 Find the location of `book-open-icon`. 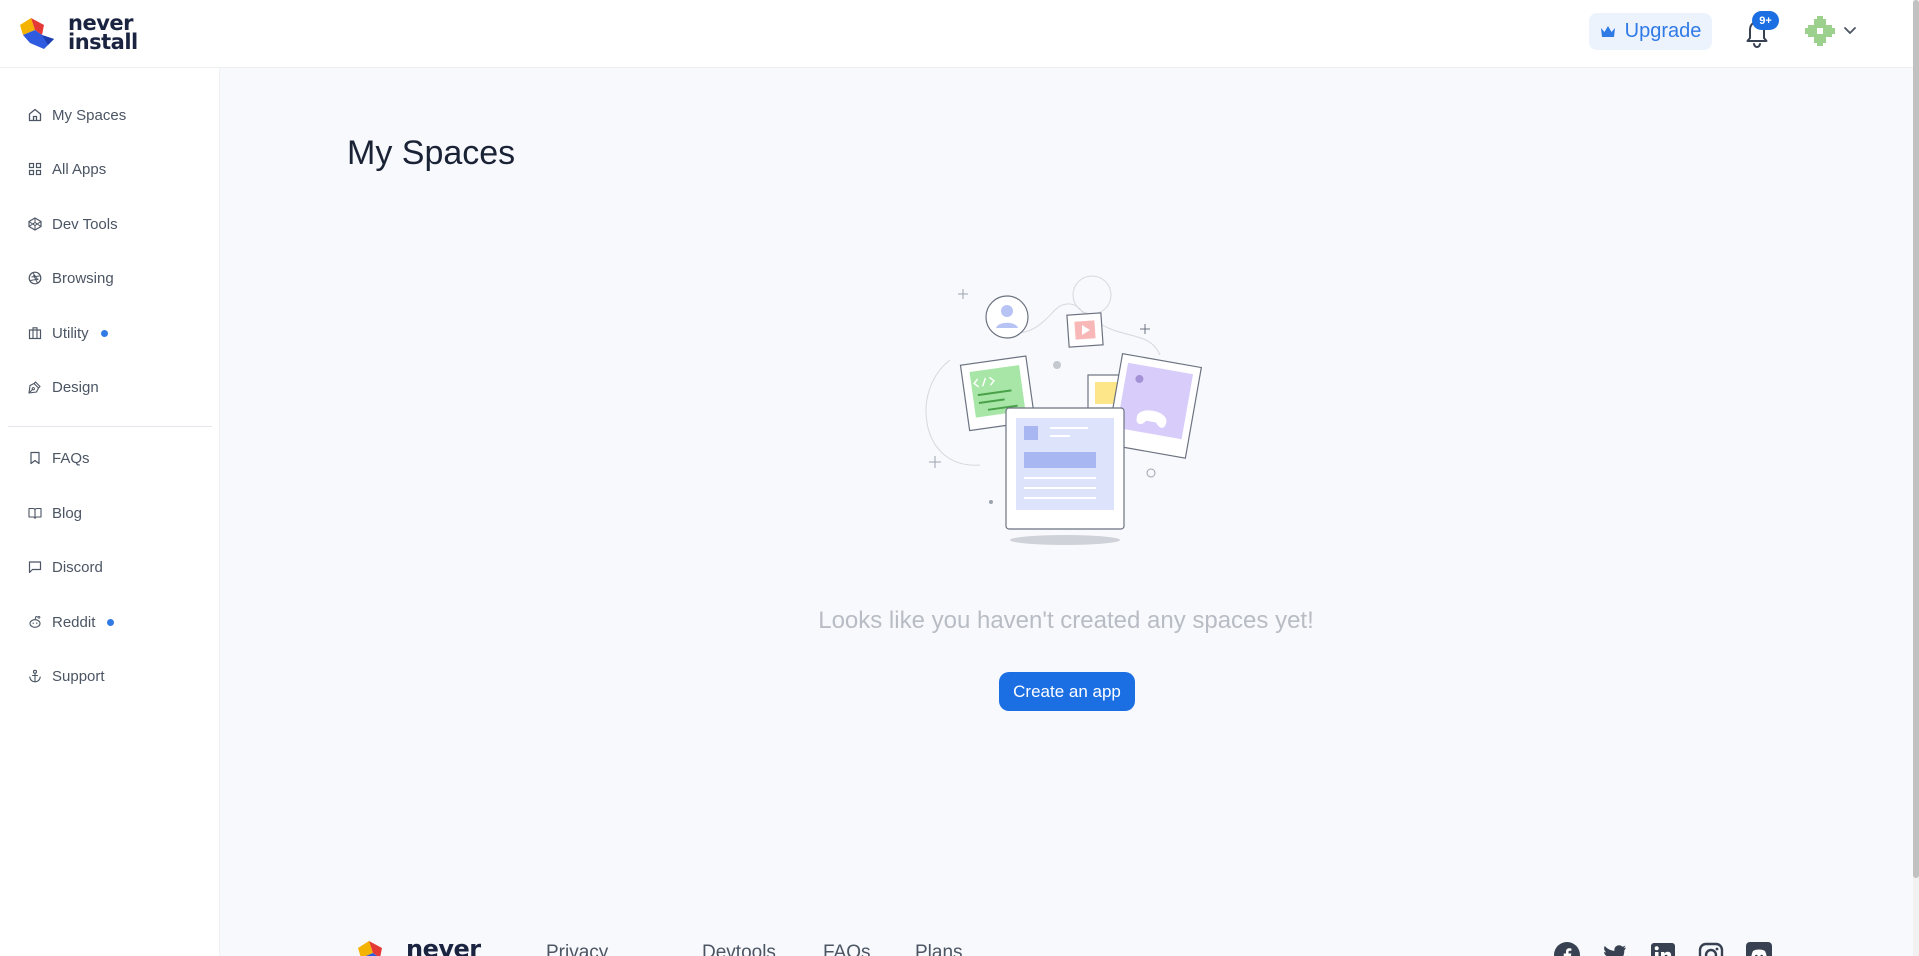

book-open-icon is located at coordinates (35, 513).